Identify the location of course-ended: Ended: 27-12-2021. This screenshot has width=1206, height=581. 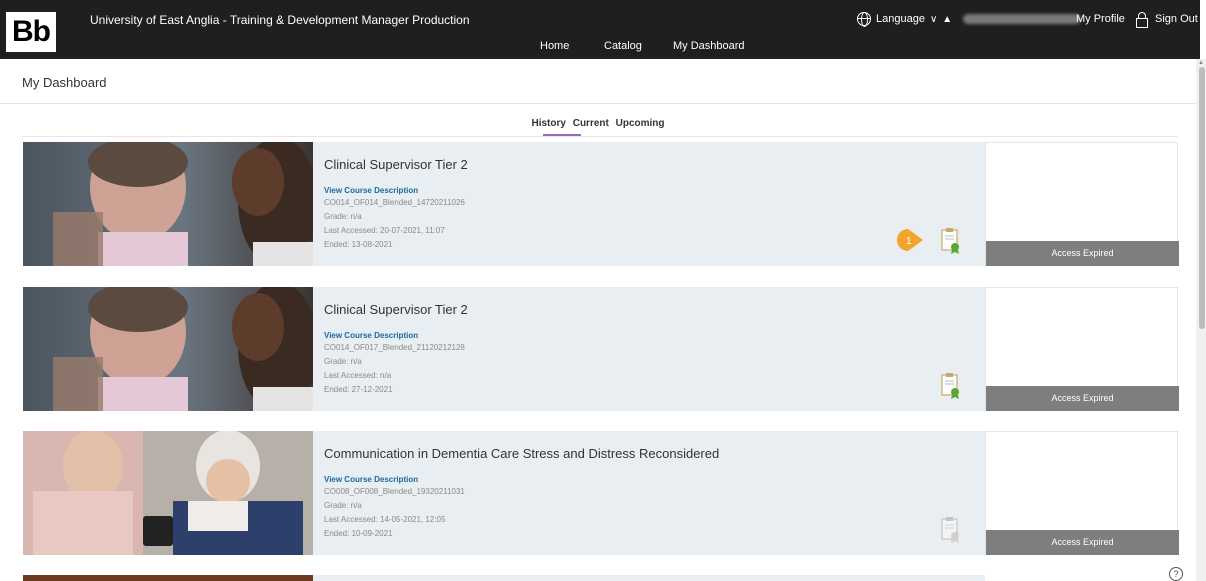
(358, 389).